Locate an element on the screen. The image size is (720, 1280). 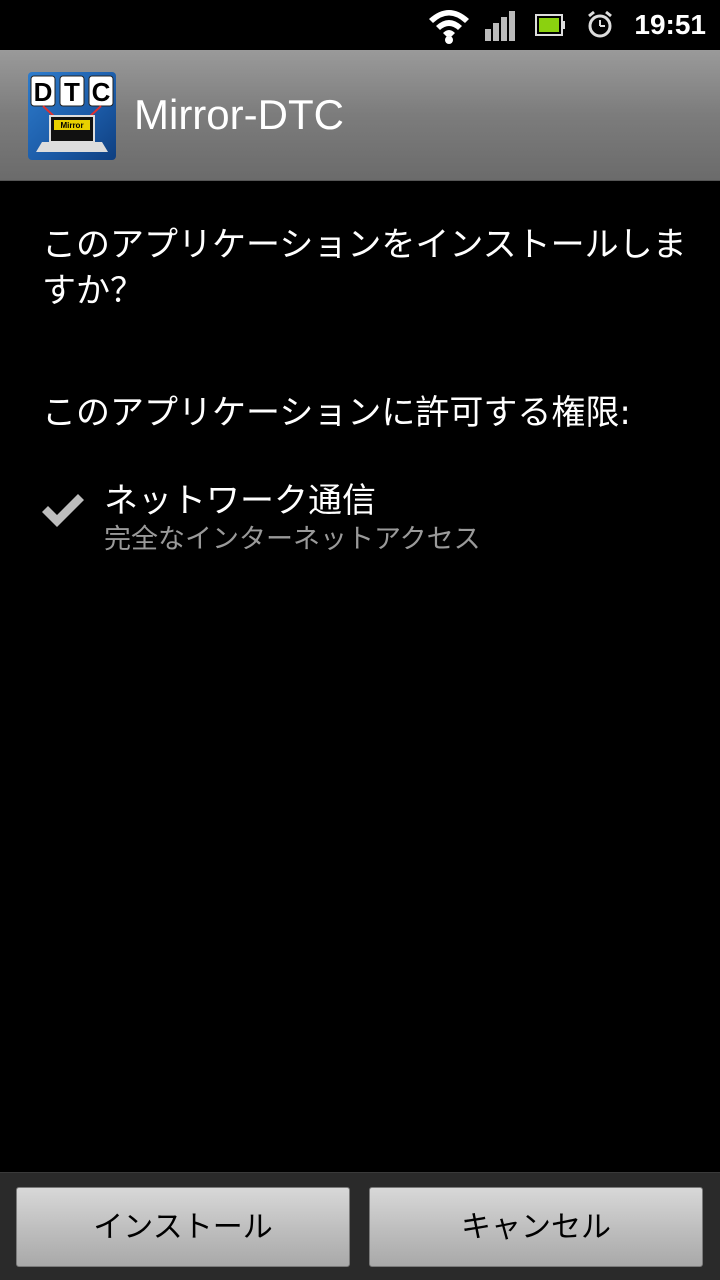
permission-item: ネットワーク通信 完全なインターネットアクセス is located at coordinates (358, 523).